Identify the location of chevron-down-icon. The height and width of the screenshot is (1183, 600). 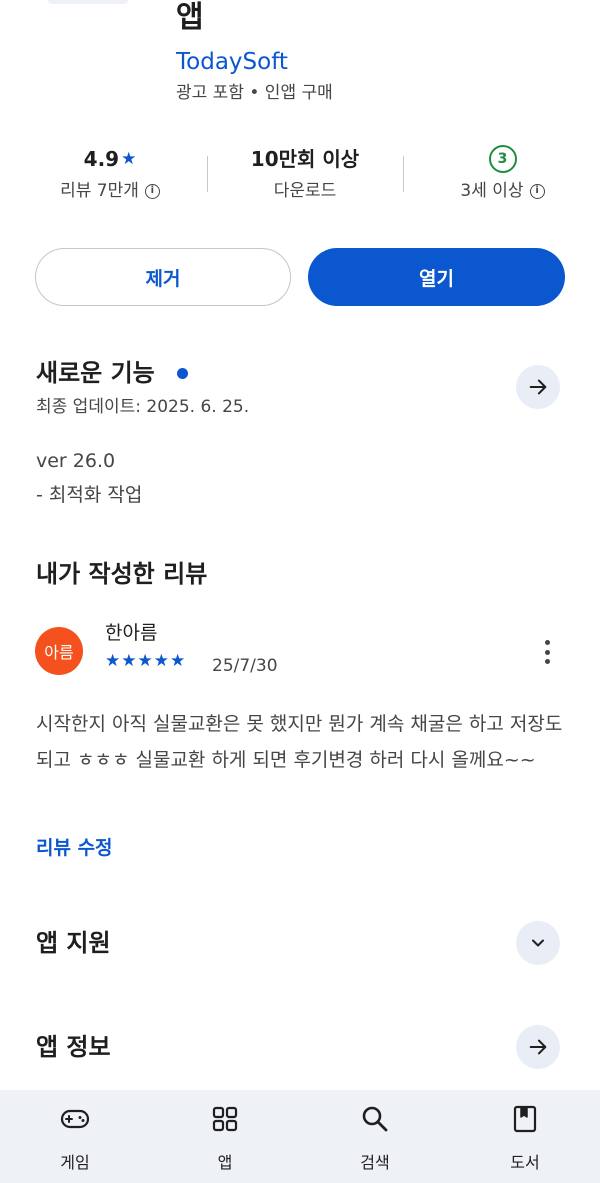
(538, 943).